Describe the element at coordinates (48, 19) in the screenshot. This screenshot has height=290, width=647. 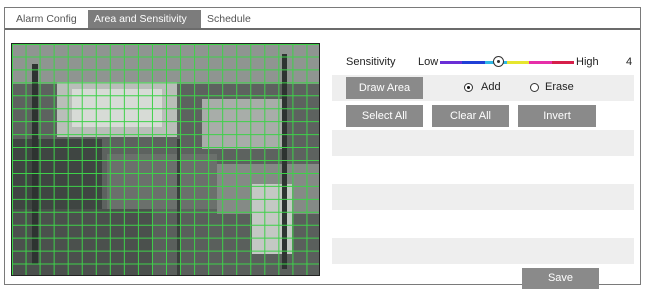
I see `tab-alarm-config: Alarm Config` at that location.